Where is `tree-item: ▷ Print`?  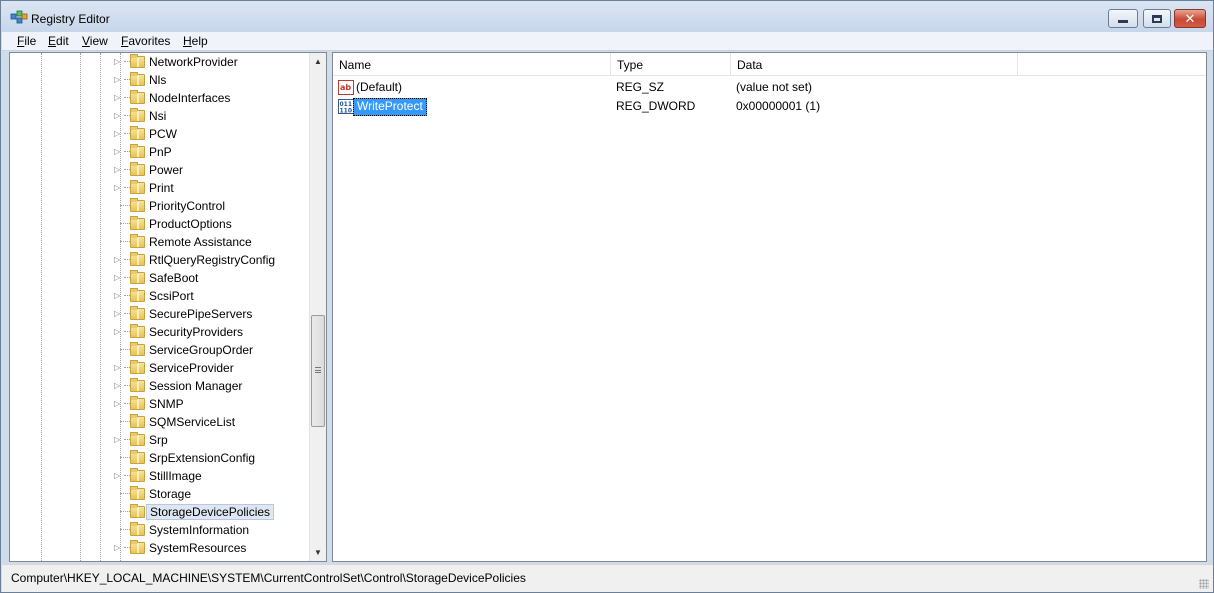
tree-item: ▷ Print is located at coordinates (160, 188).